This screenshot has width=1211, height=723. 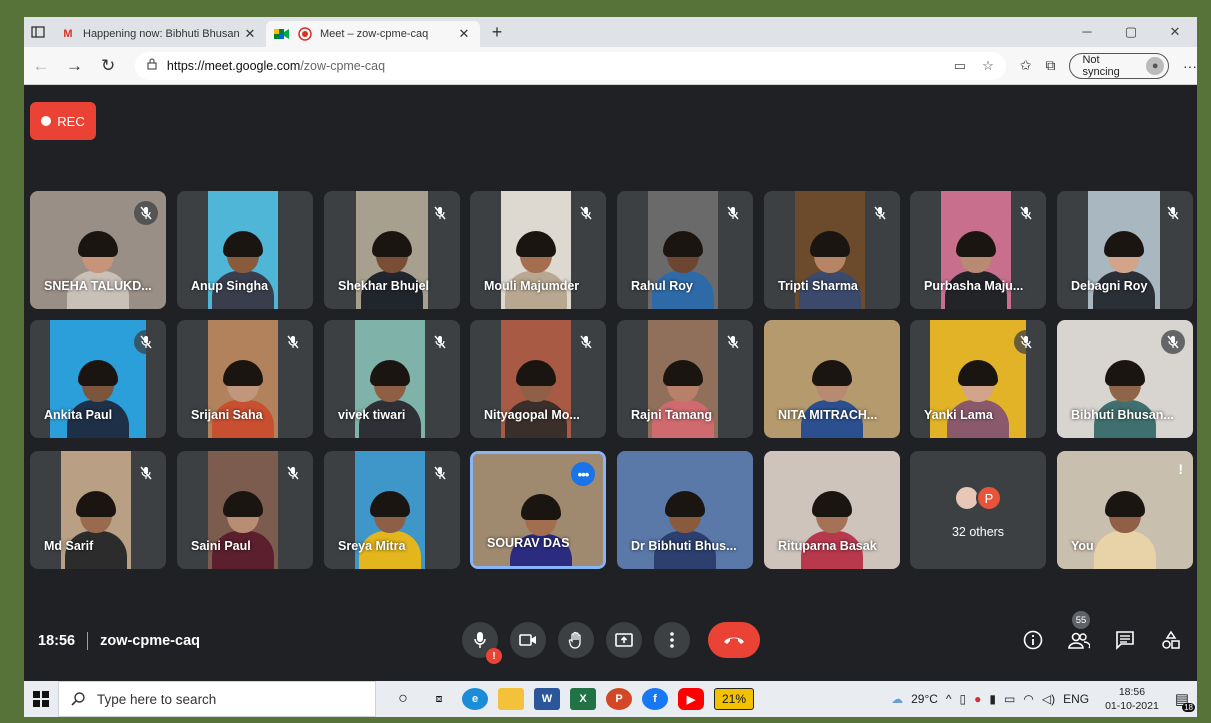 What do you see at coordinates (978, 379) in the screenshot?
I see `participant-tile: Yanki Lama` at bounding box center [978, 379].